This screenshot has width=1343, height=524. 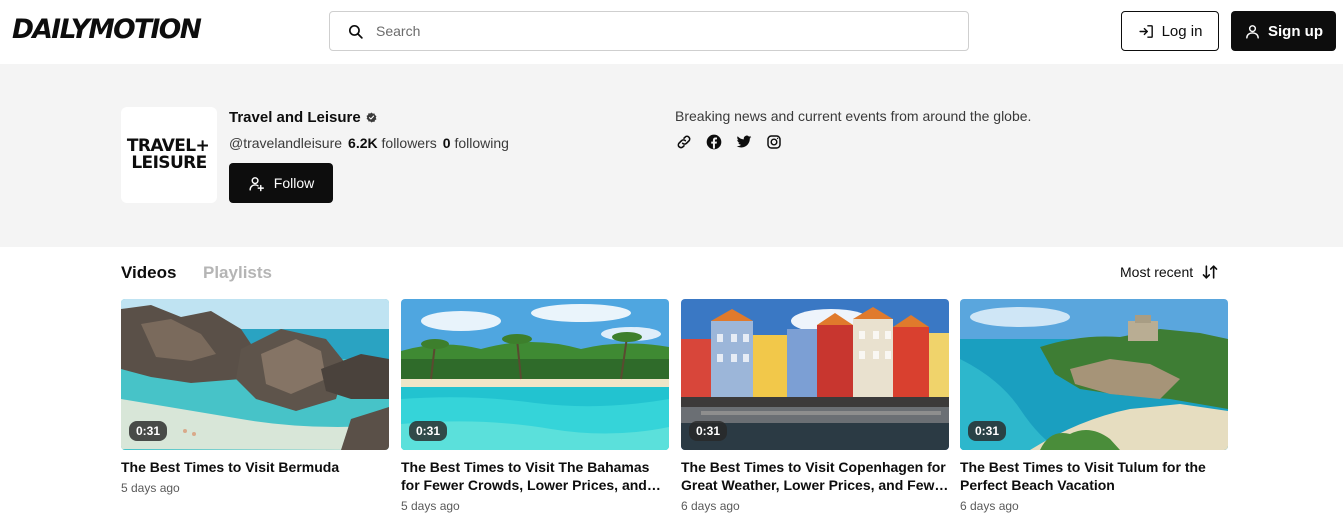 What do you see at coordinates (371, 117) in the screenshot?
I see `verified-badge-icon` at bounding box center [371, 117].